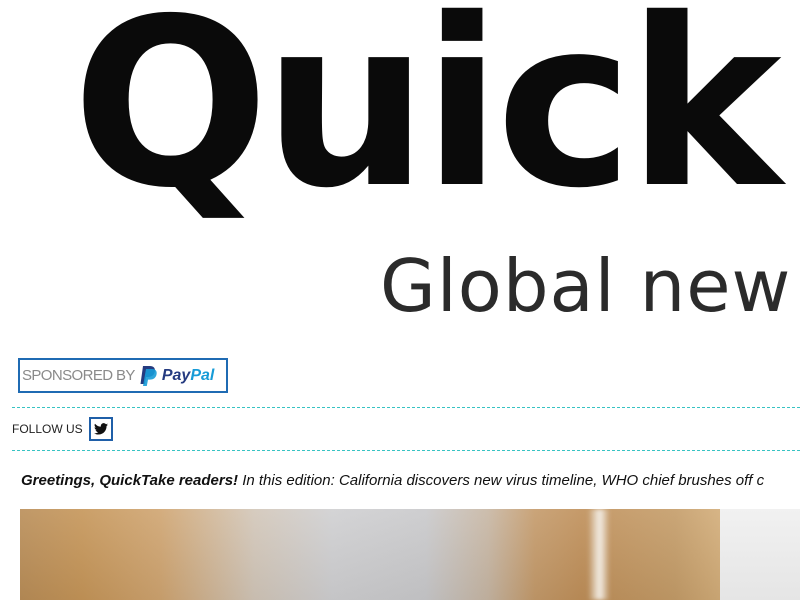 The image size is (800, 600). What do you see at coordinates (599, 554) in the screenshot?
I see `hero-image-highlight` at bounding box center [599, 554].